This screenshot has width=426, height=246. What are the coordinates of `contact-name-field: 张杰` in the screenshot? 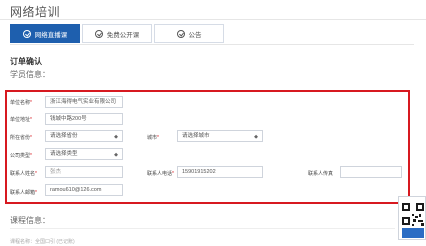 It's located at (84, 172).